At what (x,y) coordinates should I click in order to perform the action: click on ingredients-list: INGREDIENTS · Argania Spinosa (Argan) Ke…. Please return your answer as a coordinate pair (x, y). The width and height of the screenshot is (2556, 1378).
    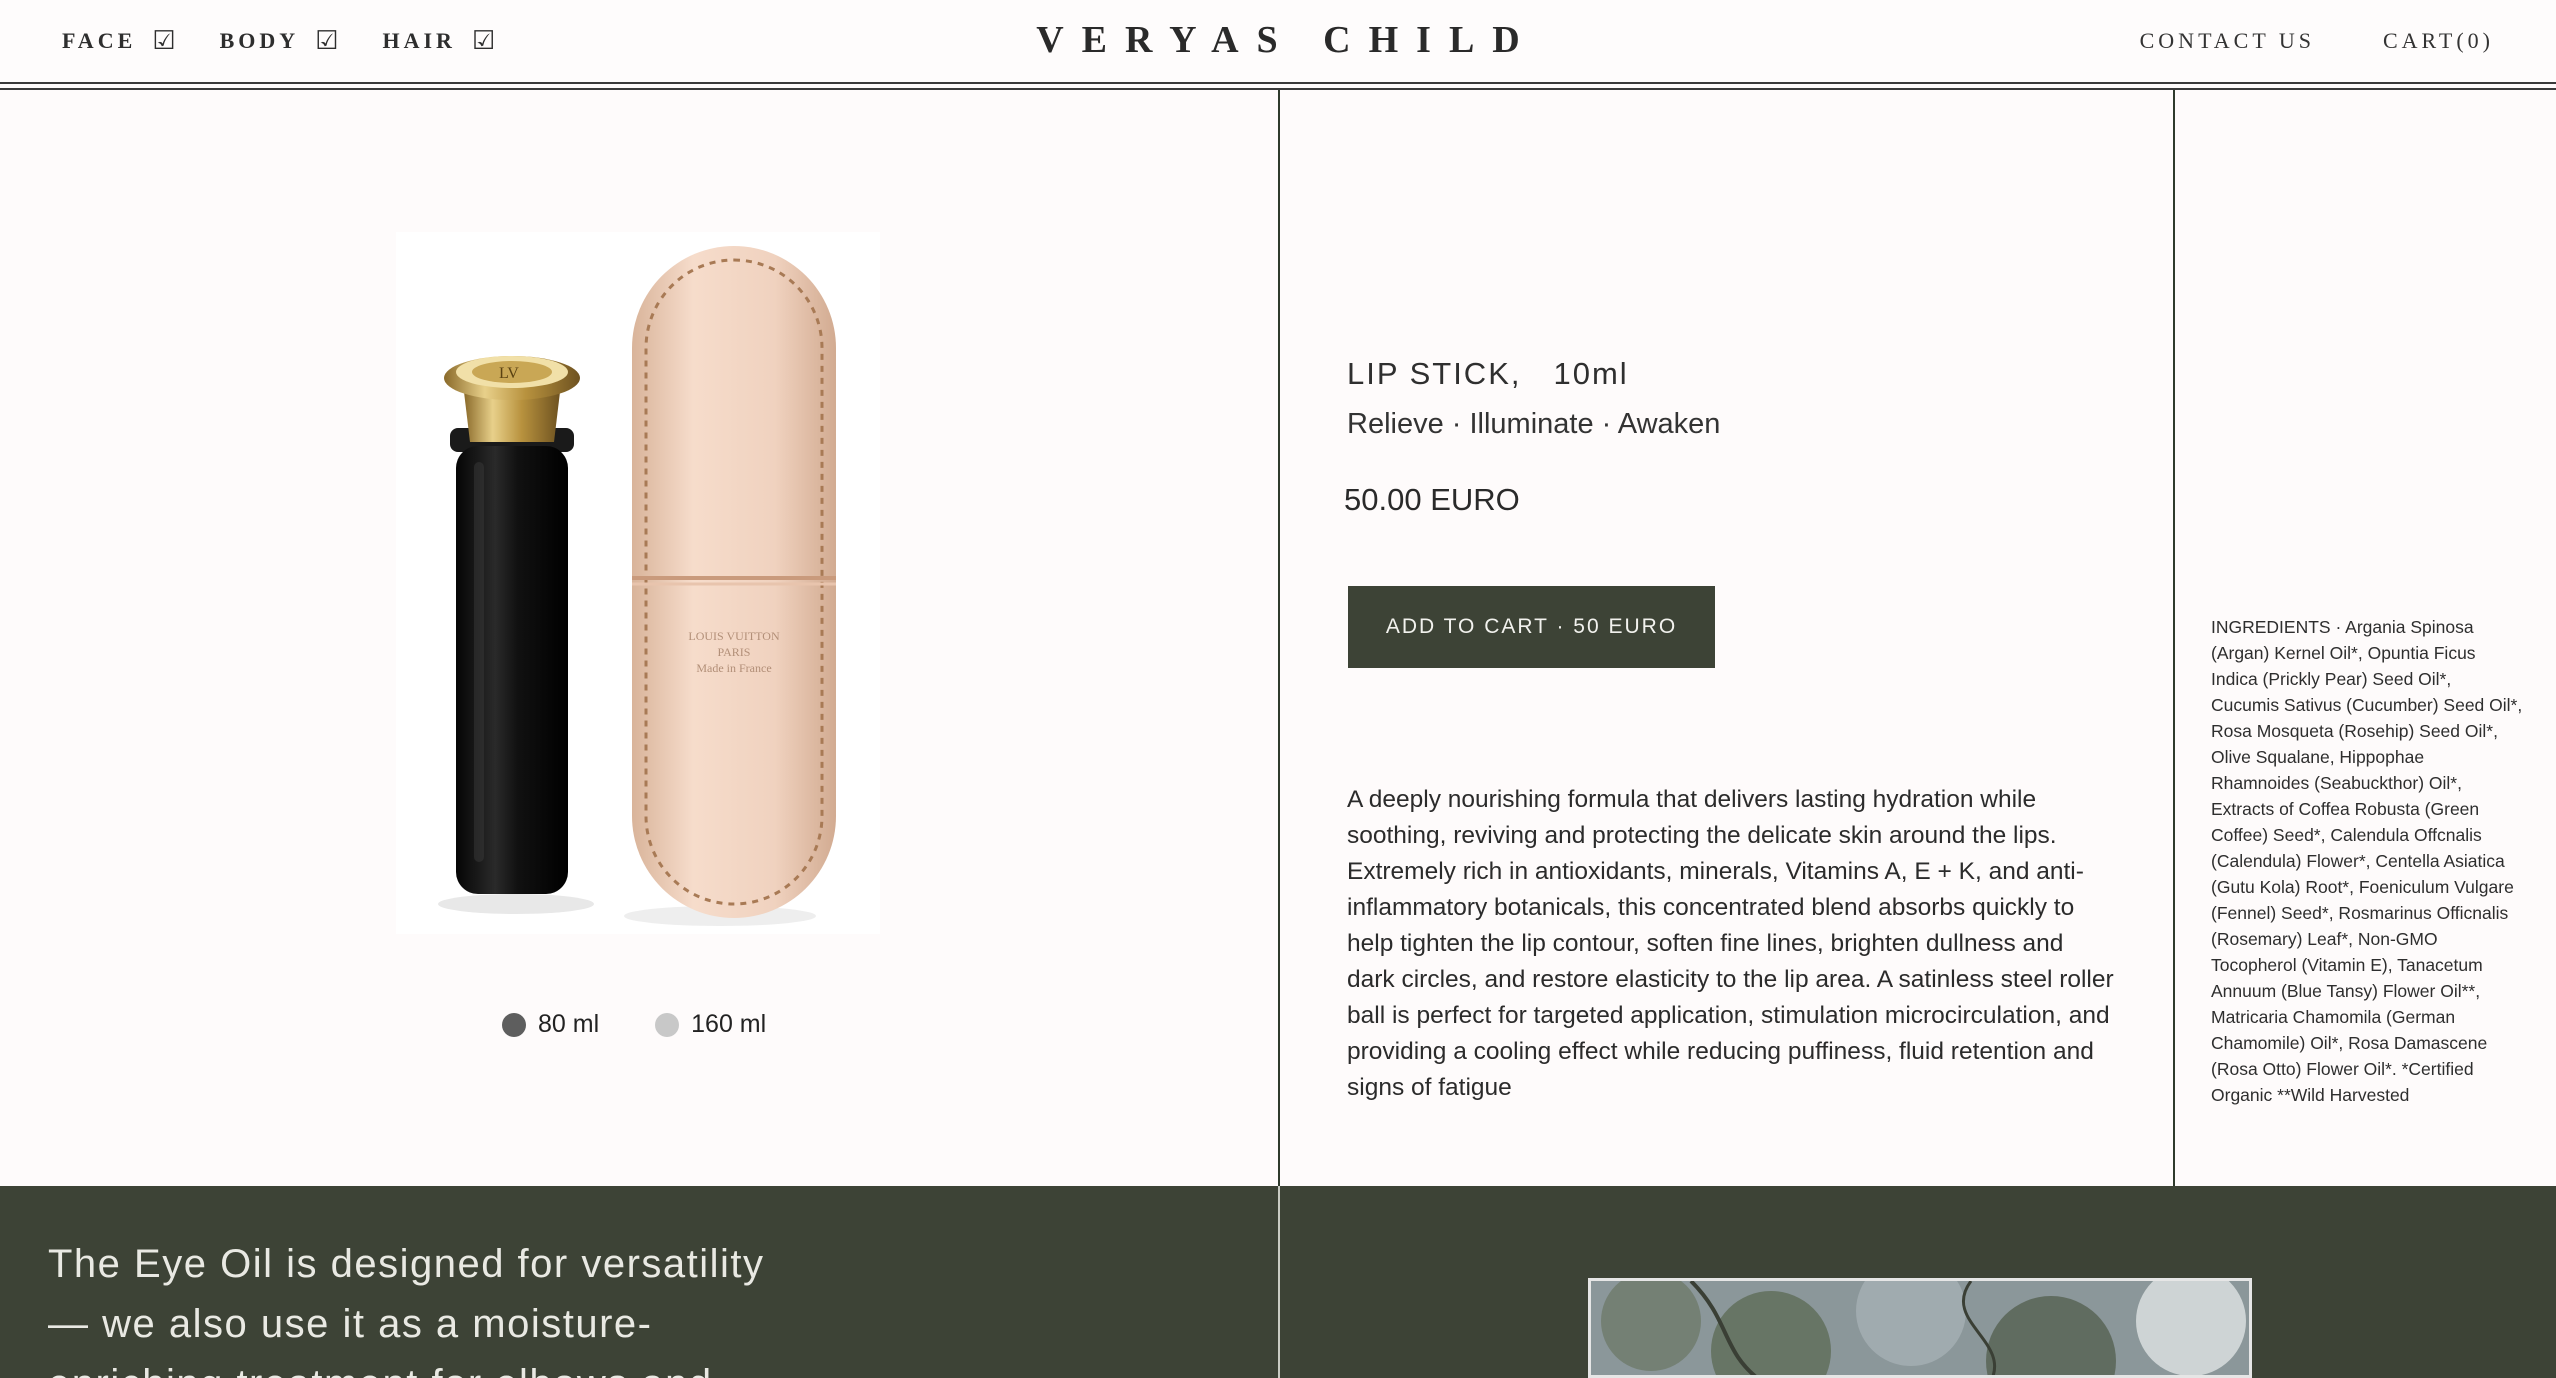
    Looking at the image, I should click on (2367, 861).